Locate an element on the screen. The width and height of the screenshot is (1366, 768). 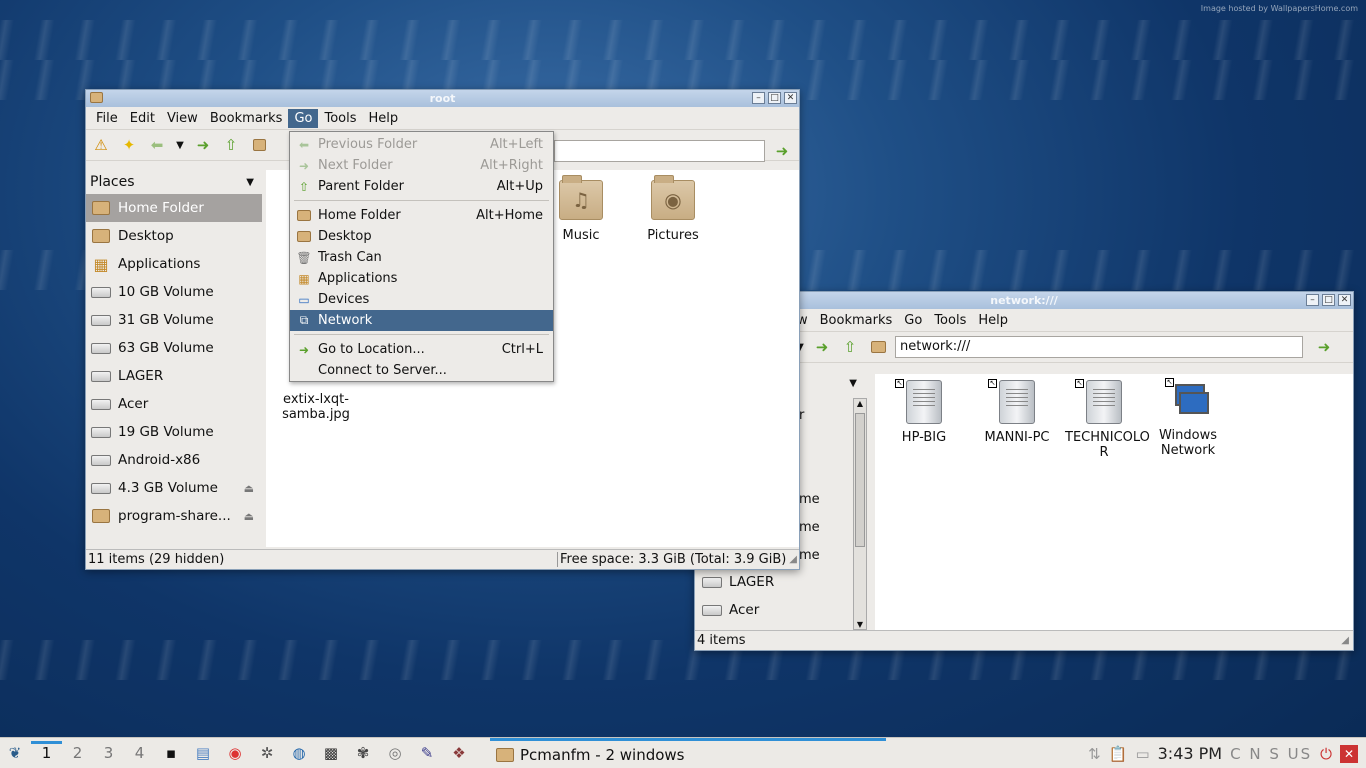
sidebar-item-lager: LAGER is located at coordinates (772, 582).